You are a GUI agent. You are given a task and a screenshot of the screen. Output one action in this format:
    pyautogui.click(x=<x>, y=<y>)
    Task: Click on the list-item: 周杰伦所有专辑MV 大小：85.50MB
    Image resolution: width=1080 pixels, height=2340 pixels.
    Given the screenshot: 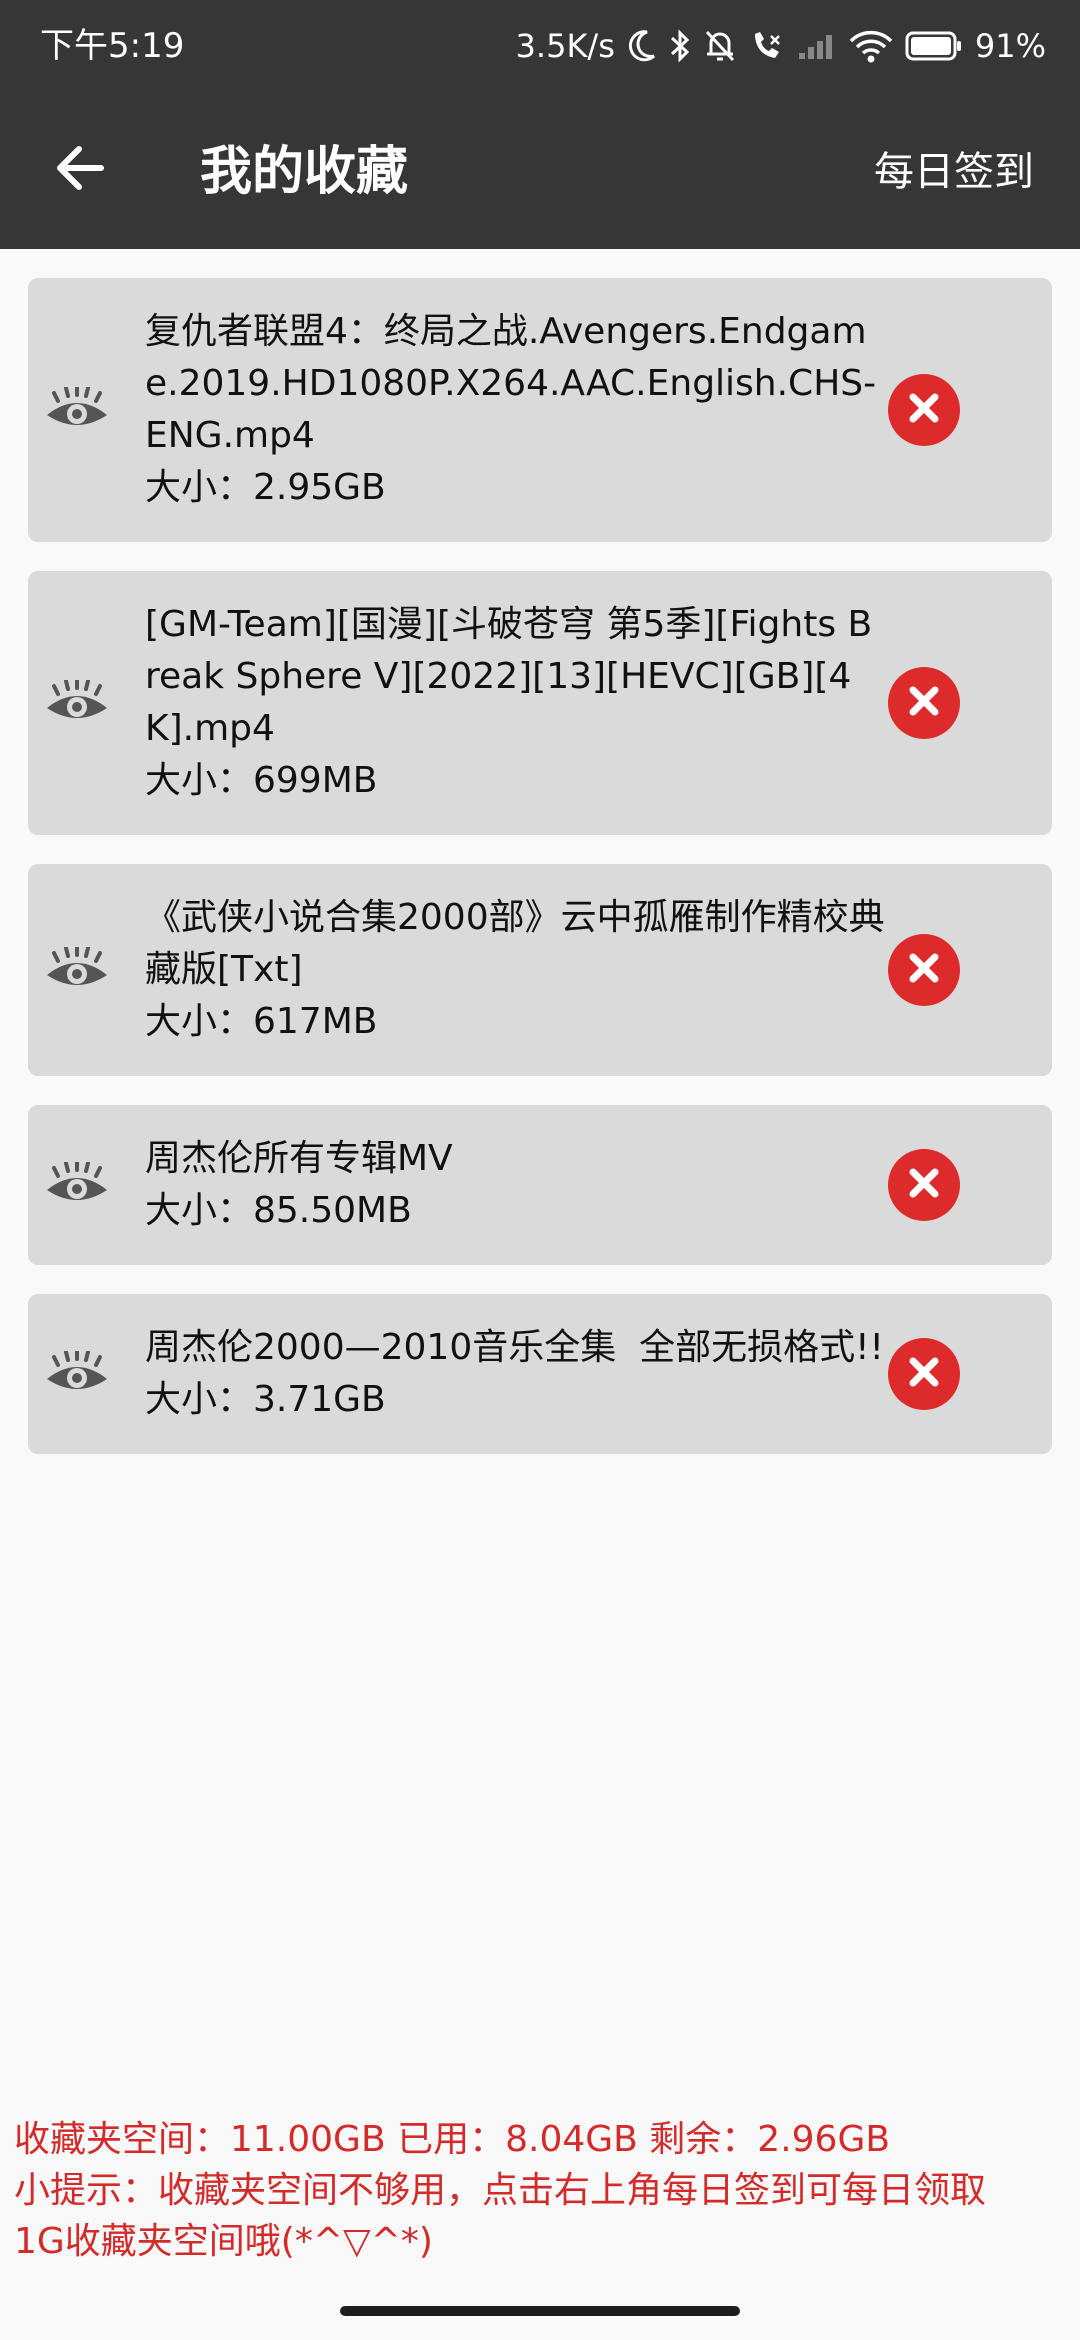 What is the action you would take?
    pyautogui.click(x=540, y=1185)
    